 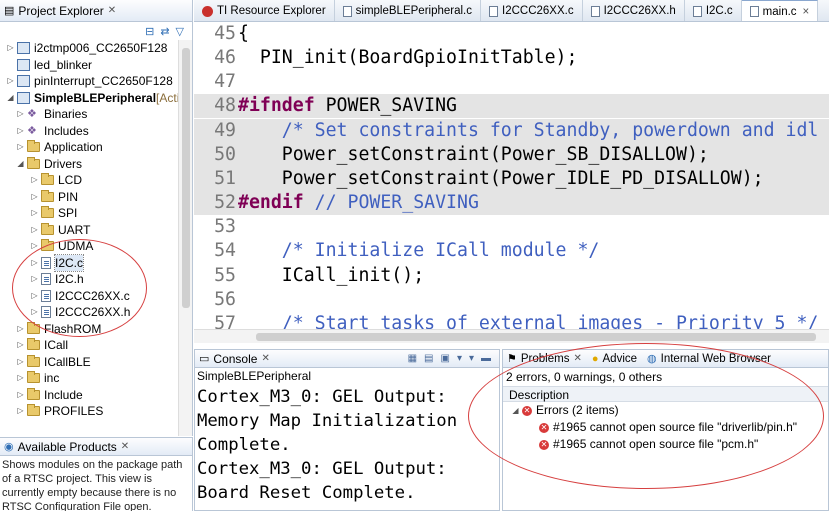 What do you see at coordinates (515, 410) in the screenshot?
I see `collapse-twisty-icon: ◢` at bounding box center [515, 410].